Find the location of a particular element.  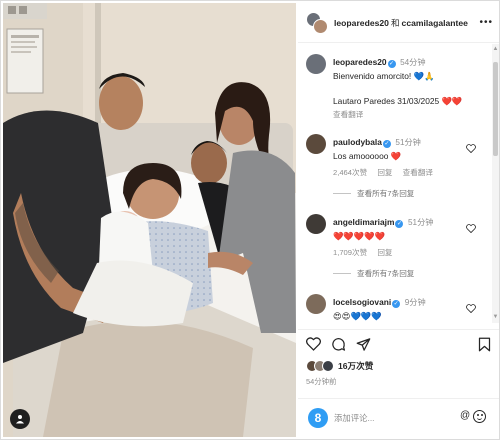

scroll-down-icon: ▼ is located at coordinates (495, 317).